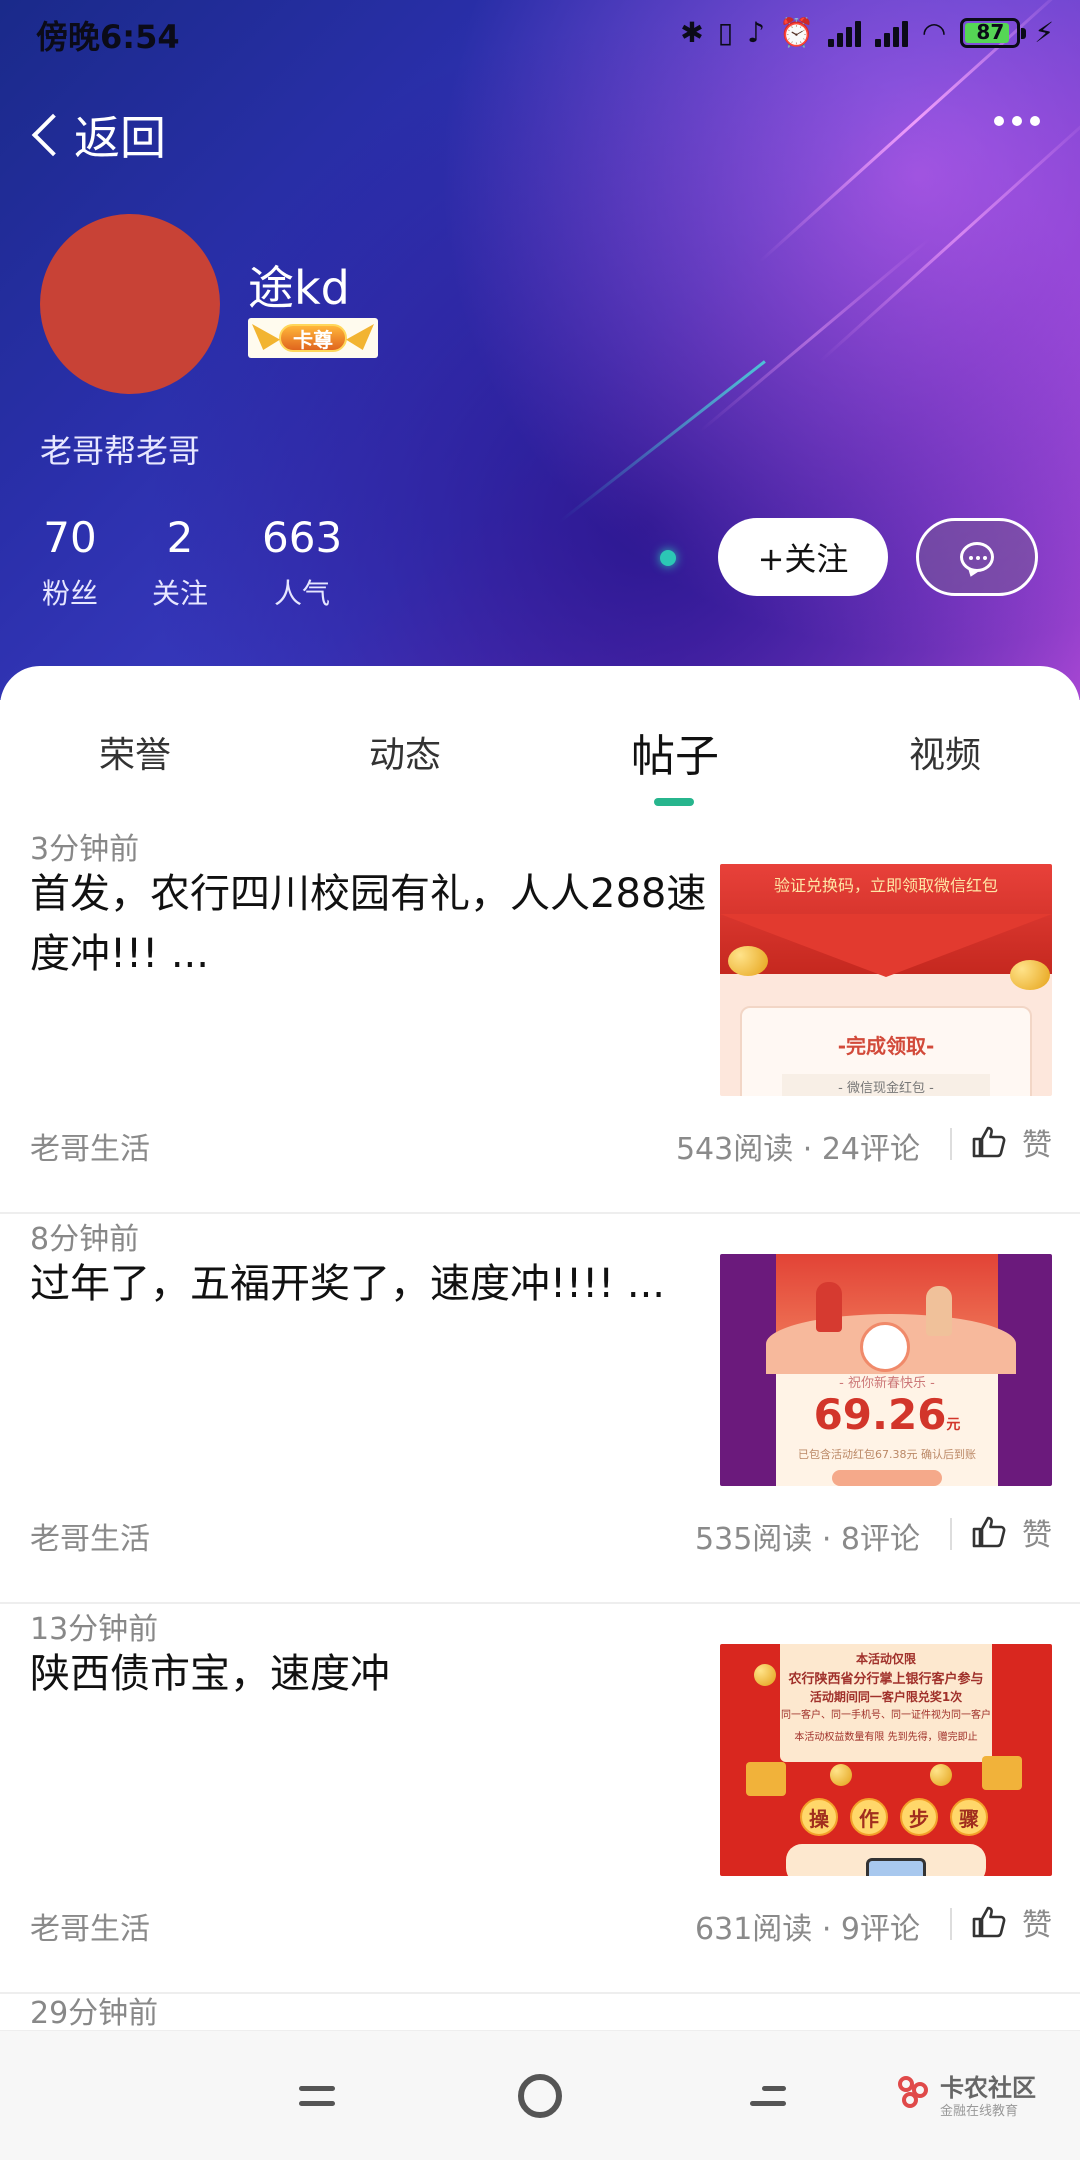  I want to click on user-motto: 老哥帮老哥, so click(120, 451).